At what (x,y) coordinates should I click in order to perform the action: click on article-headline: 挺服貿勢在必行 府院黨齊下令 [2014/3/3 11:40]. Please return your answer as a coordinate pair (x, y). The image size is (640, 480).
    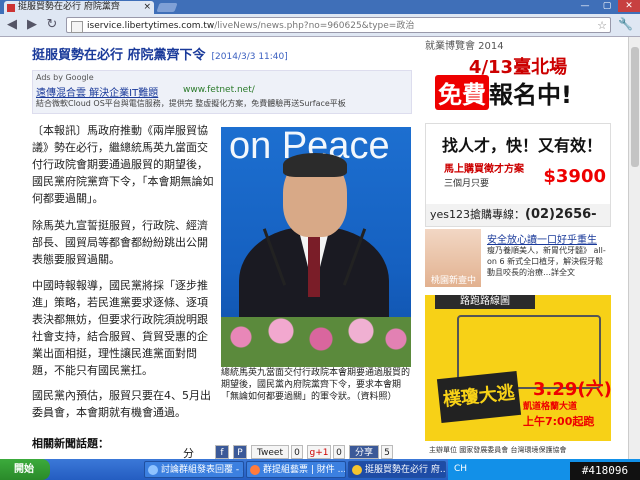
    Looking at the image, I should click on (160, 53).